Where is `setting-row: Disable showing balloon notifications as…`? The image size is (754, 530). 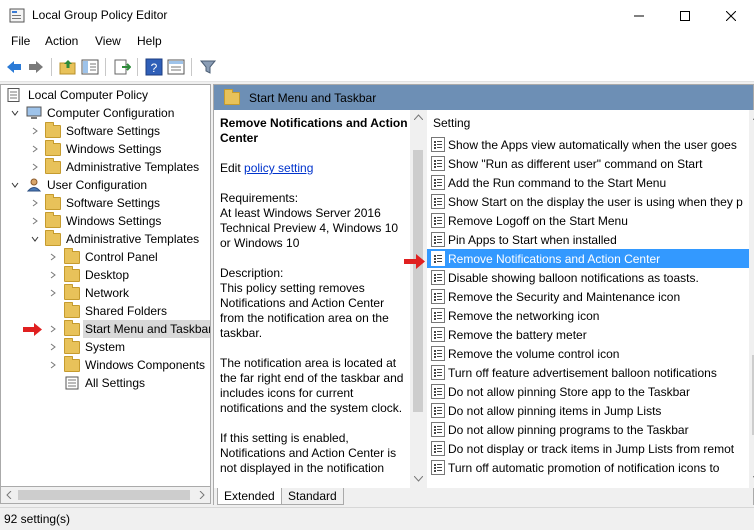
setting-row: Disable showing balloon notifications as… is located at coordinates (590, 277).